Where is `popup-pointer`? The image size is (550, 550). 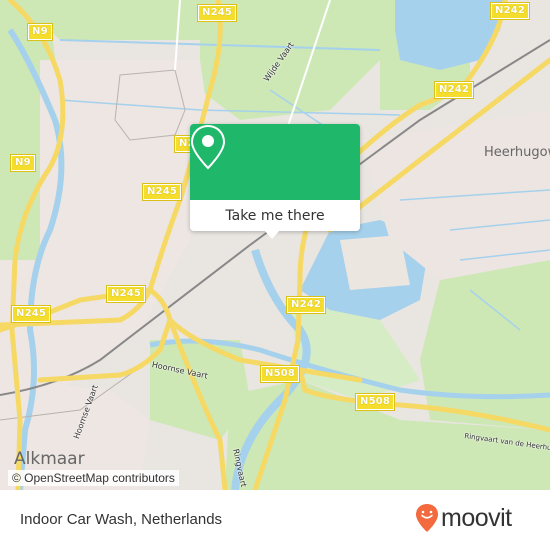 popup-pointer is located at coordinates (272, 234).